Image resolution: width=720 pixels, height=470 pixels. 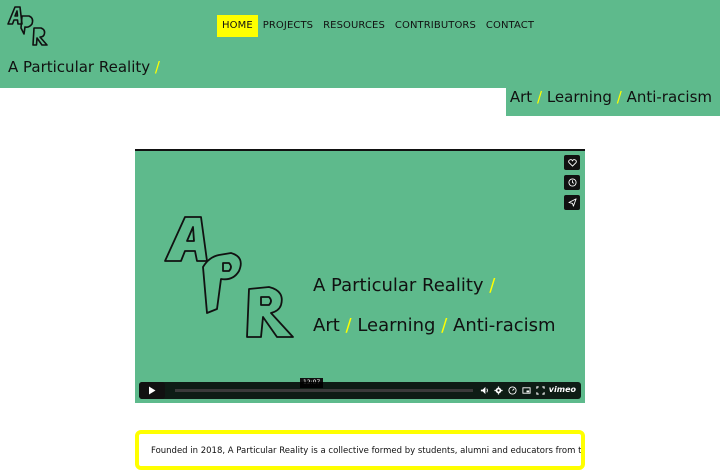 I want to click on send-icon, so click(x=572, y=202).